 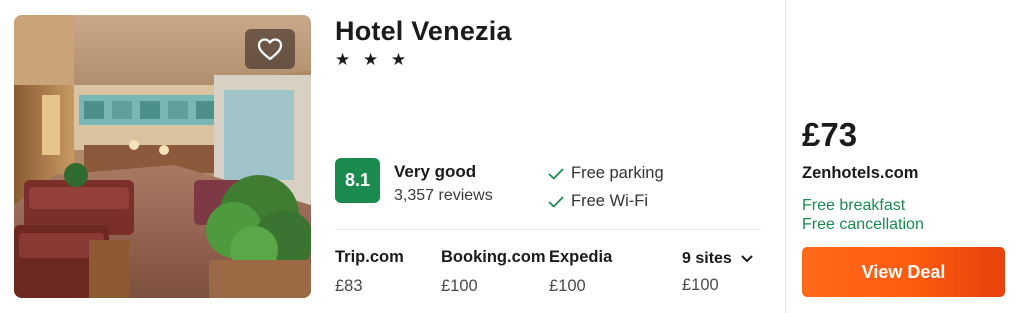 I want to click on deal-price: £73, so click(x=830, y=134).